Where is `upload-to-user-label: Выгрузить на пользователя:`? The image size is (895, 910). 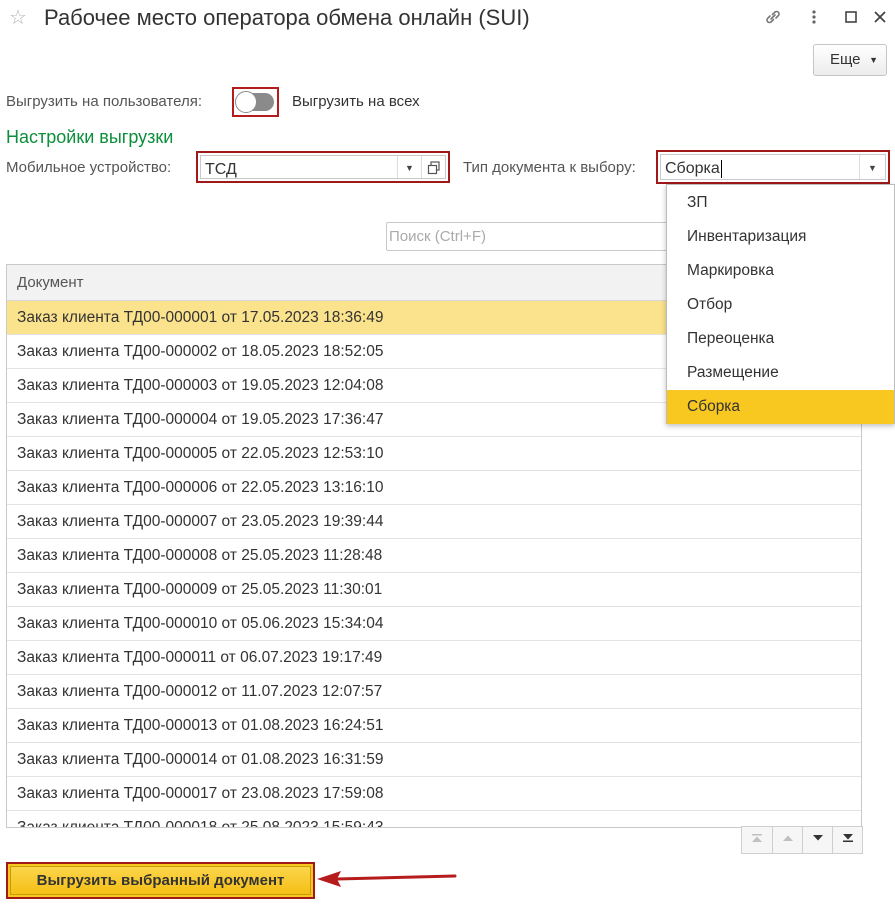 upload-to-user-label: Выгрузить на пользователя: is located at coordinates (104, 101).